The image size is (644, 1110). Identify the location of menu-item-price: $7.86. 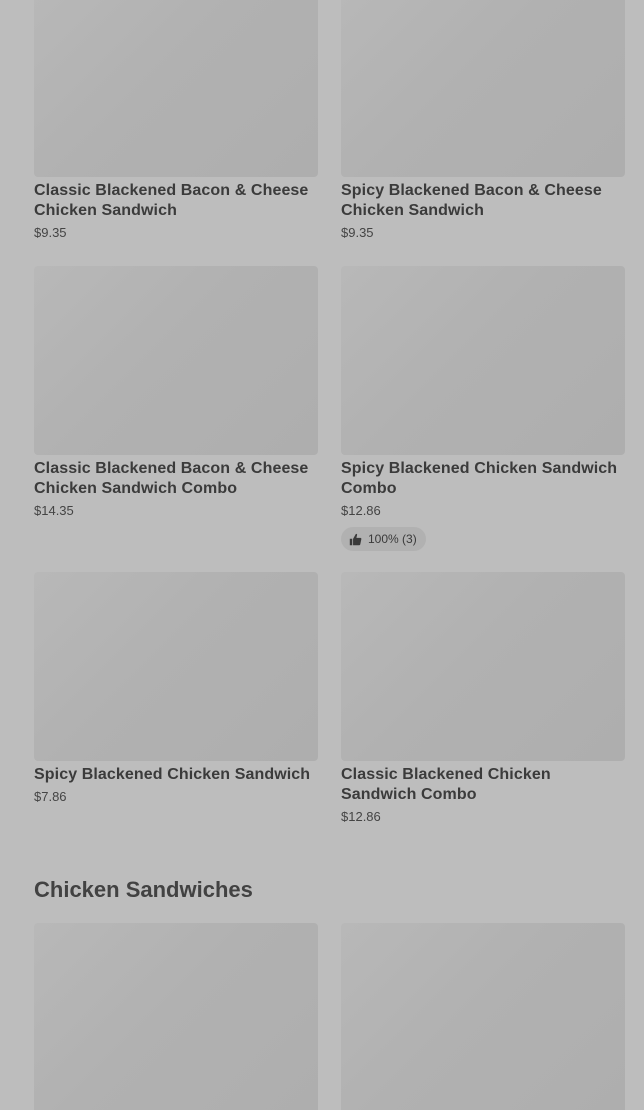
(50, 796).